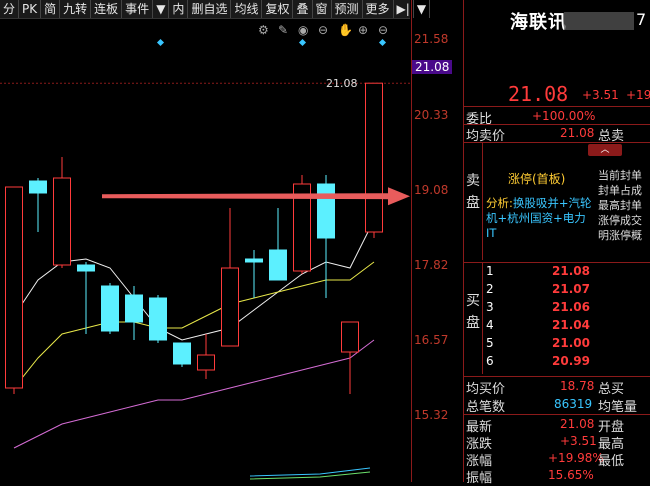  Describe the element at coordinates (571, 475) in the screenshot. I see `amp-value: 15.65%` at that location.